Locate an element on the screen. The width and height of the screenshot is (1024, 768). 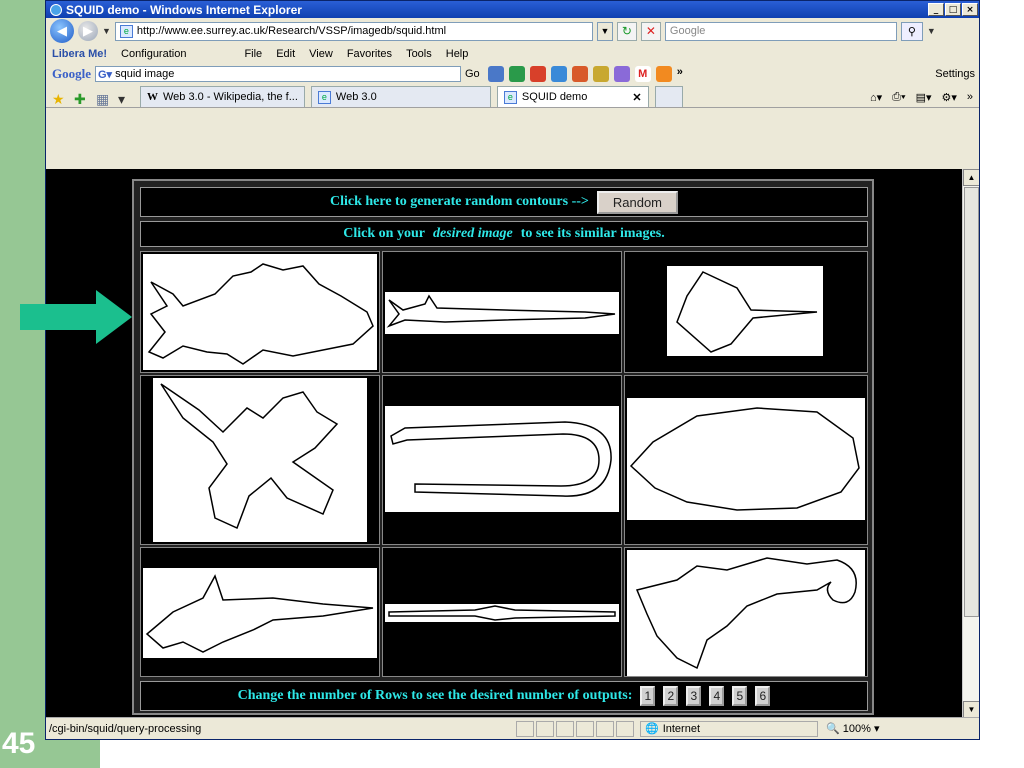
flatfish-contour-image is located at coordinates (746, 459).